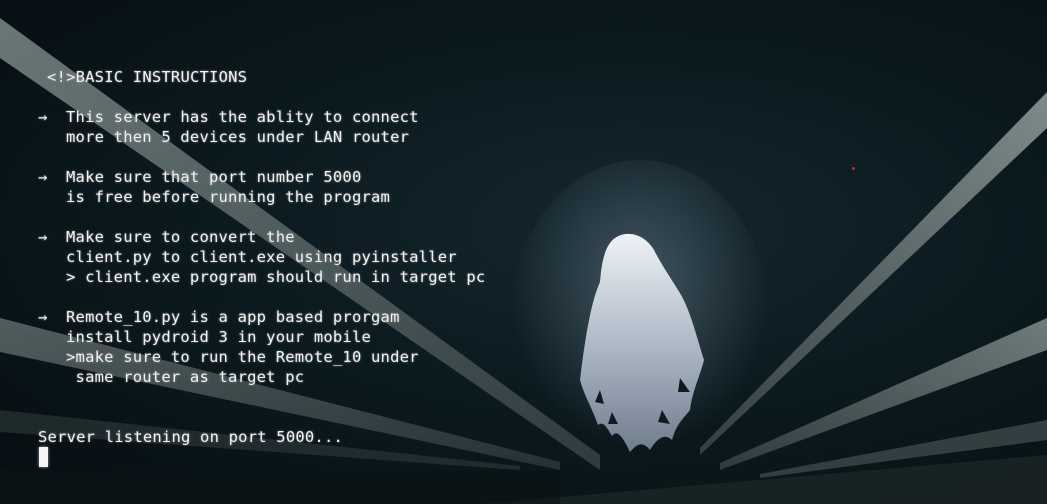  Describe the element at coordinates (185, 377) in the screenshot. I see `instruction-4-line-4: same router as target pc` at that location.